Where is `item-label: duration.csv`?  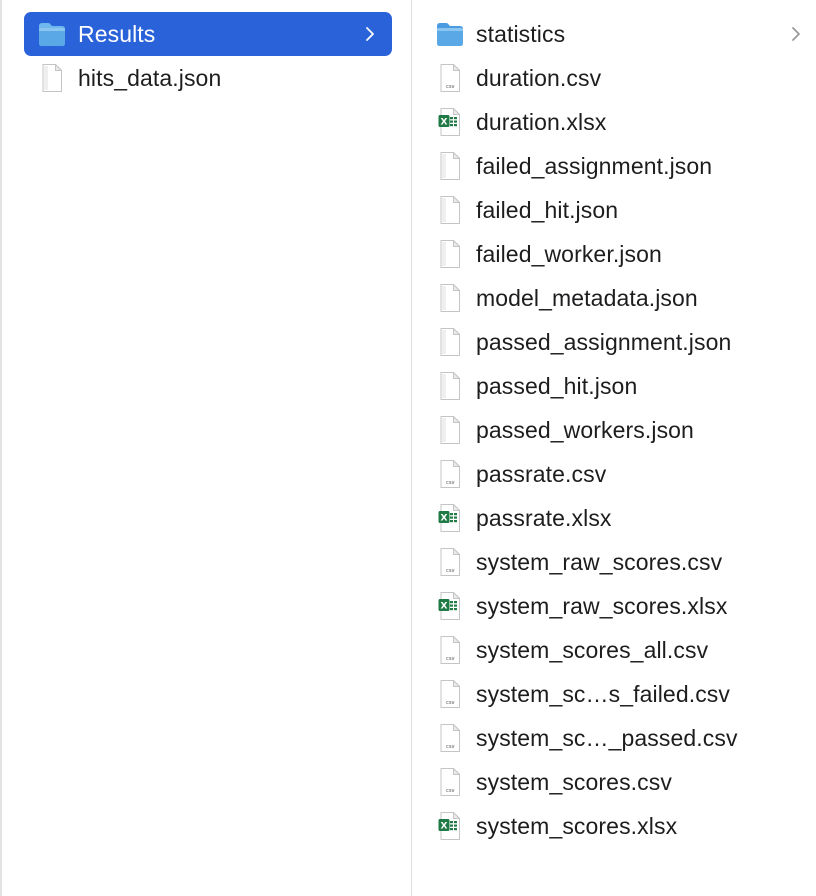
item-label: duration.csv is located at coordinates (539, 77).